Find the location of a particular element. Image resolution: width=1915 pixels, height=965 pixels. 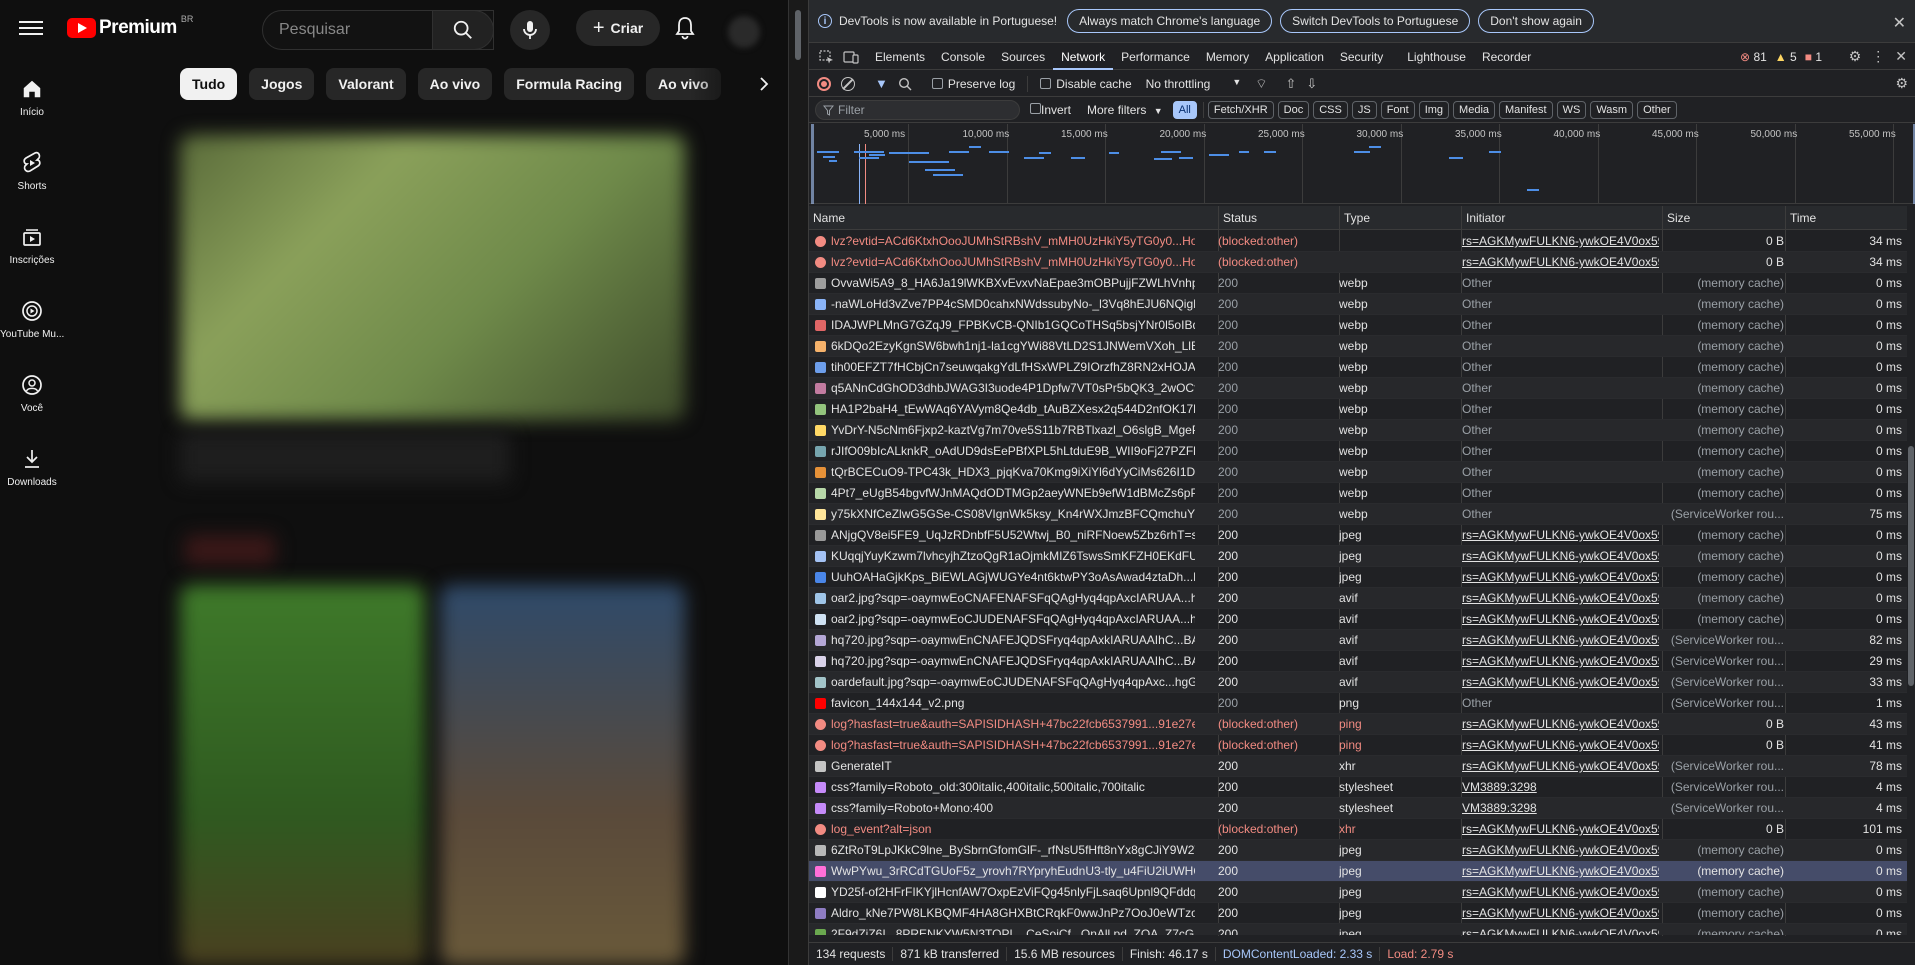

filter-type-css: CSS is located at coordinates (1330, 109).